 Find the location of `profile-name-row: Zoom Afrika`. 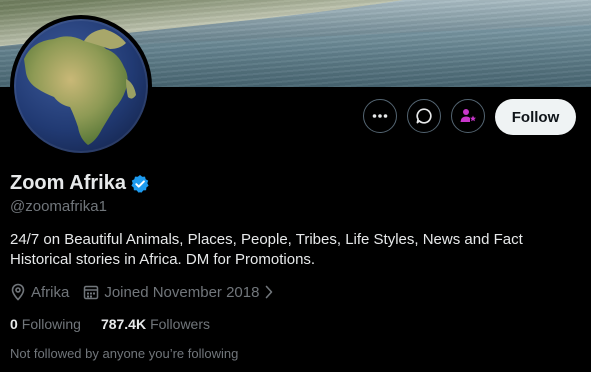

profile-name-row: Zoom Afrika is located at coordinates (80, 183).